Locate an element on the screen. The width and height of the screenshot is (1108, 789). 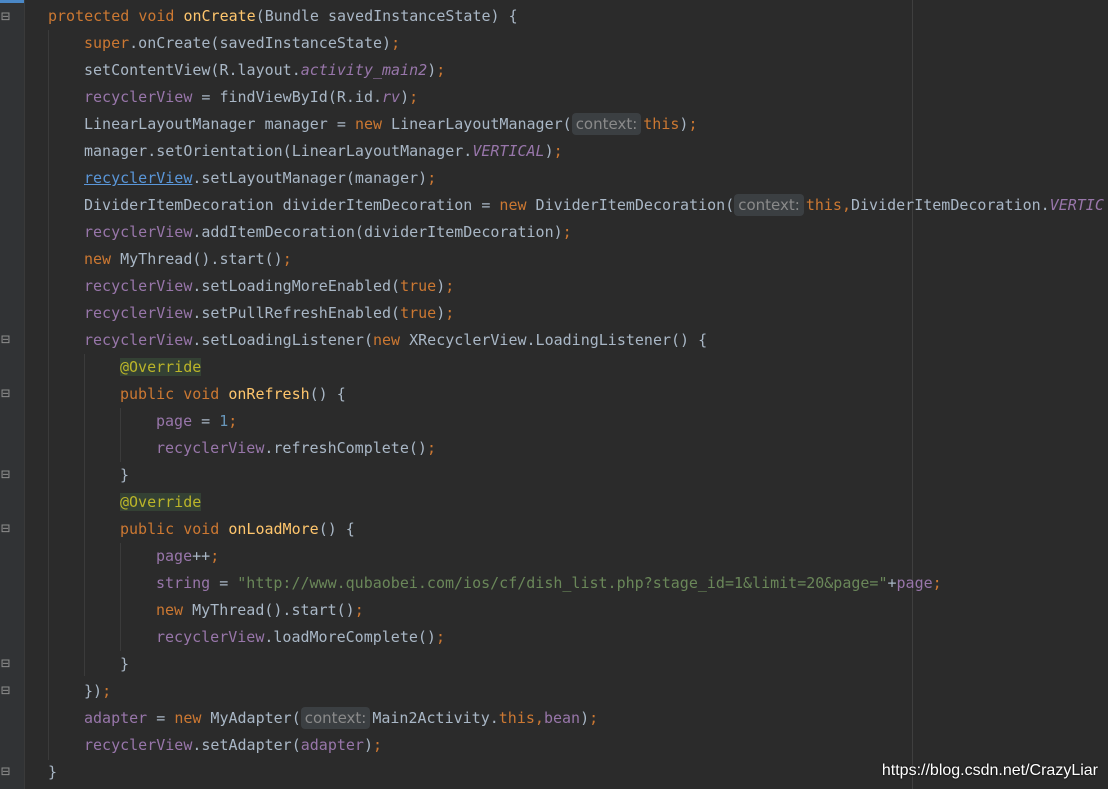
code-line: super.onCreate(savedInstanceState); is located at coordinates (242, 43).